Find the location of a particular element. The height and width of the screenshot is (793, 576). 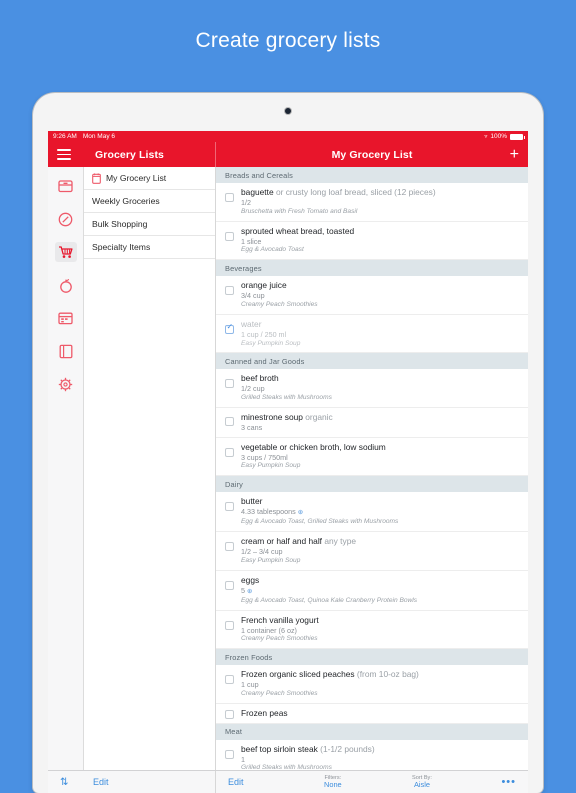

battery-icon is located at coordinates (517, 136).